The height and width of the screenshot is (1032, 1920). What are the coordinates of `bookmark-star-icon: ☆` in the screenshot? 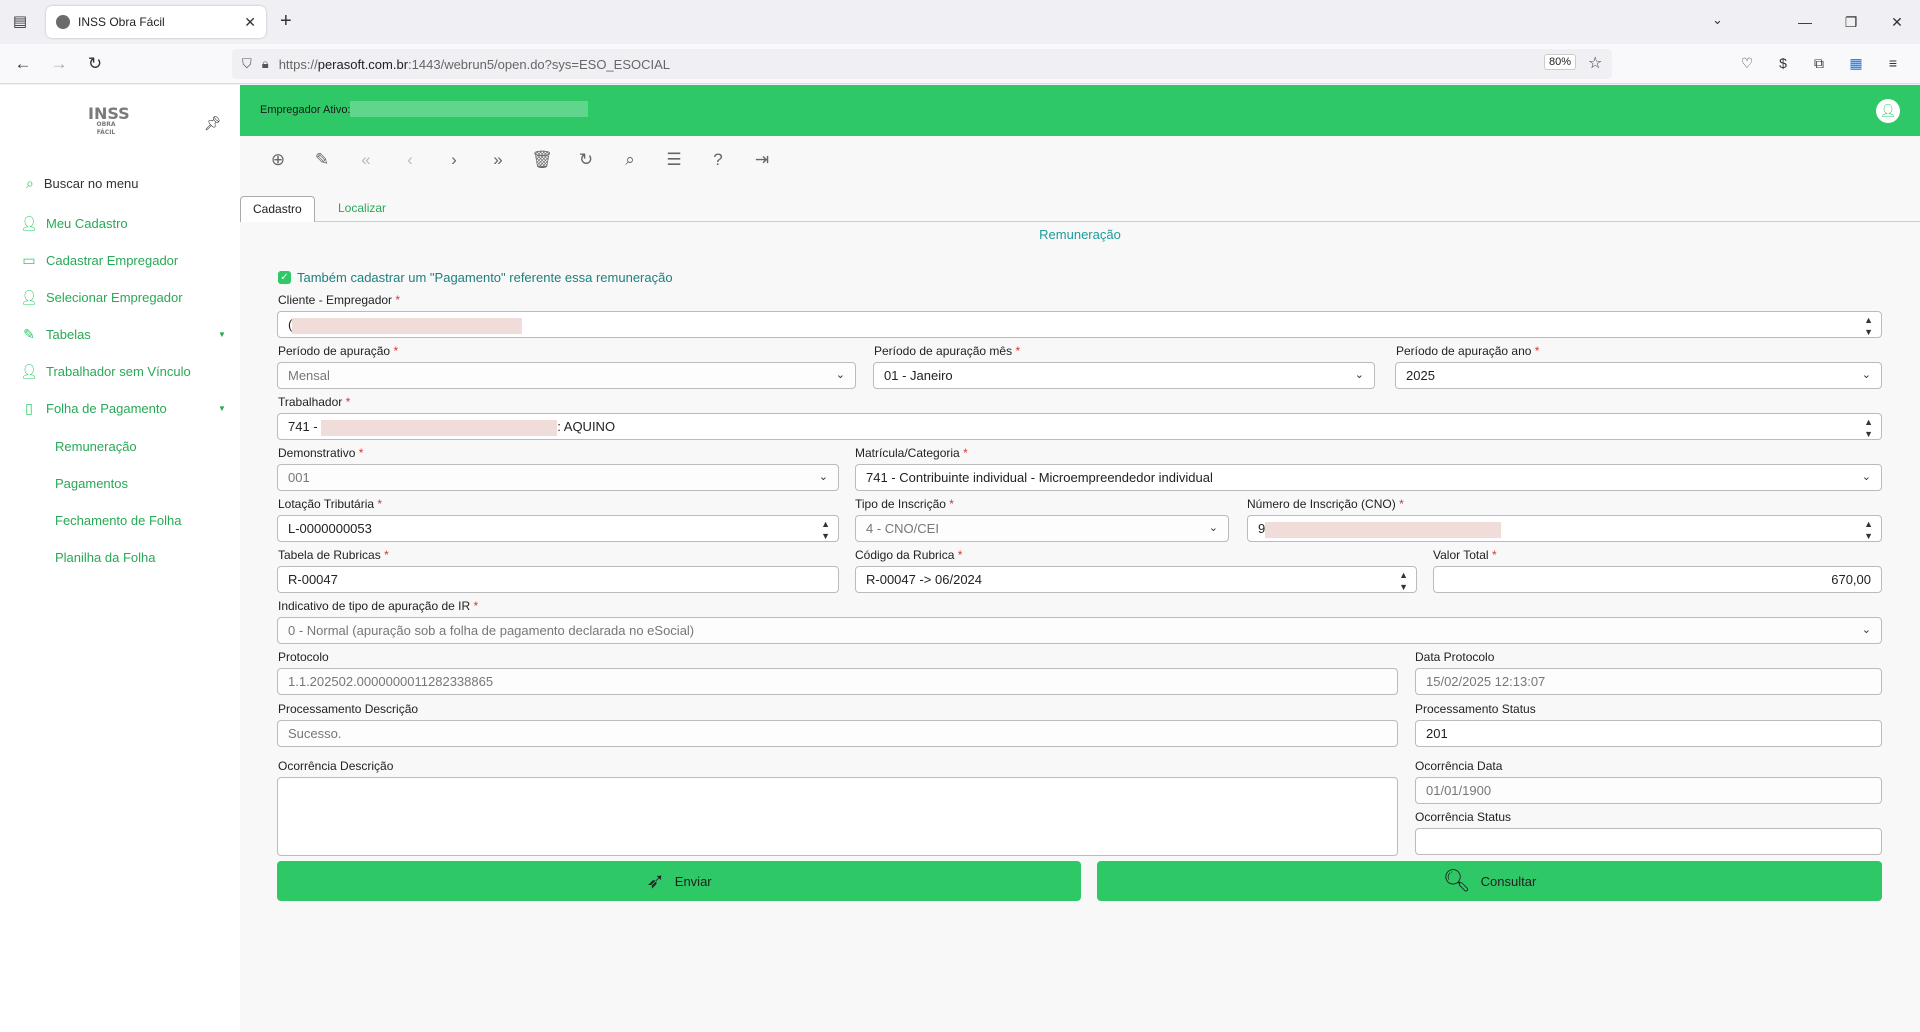 It's located at (1595, 63).